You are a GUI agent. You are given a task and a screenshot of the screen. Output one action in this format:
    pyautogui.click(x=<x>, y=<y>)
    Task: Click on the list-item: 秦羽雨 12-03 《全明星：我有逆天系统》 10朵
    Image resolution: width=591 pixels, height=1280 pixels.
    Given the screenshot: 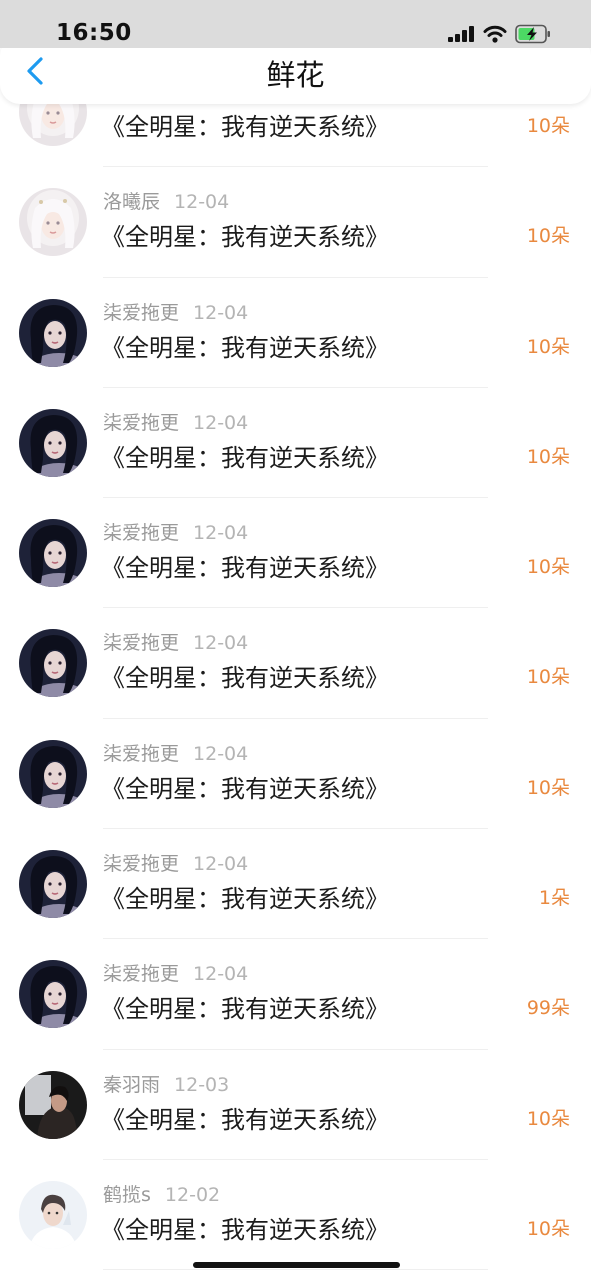 What is the action you would take?
    pyautogui.click(x=295, y=1105)
    